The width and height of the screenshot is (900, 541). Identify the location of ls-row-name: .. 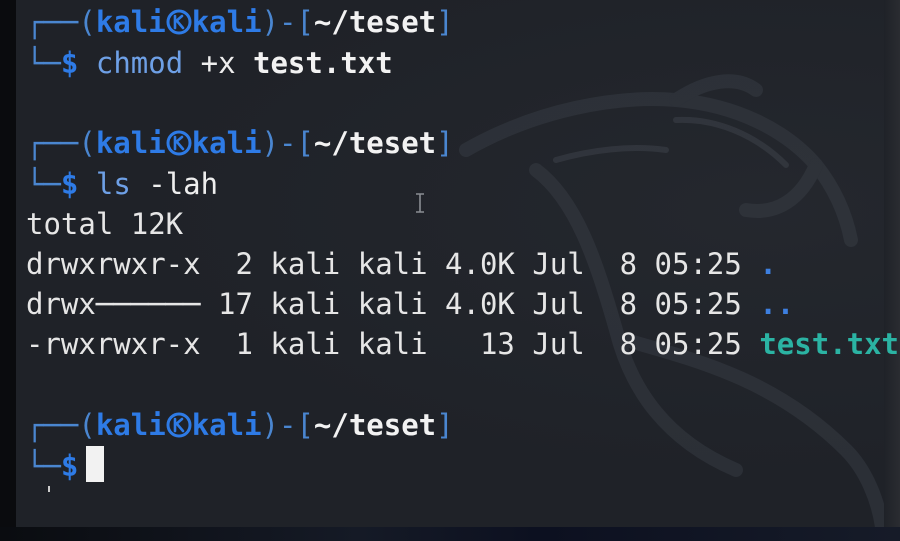
(768, 264).